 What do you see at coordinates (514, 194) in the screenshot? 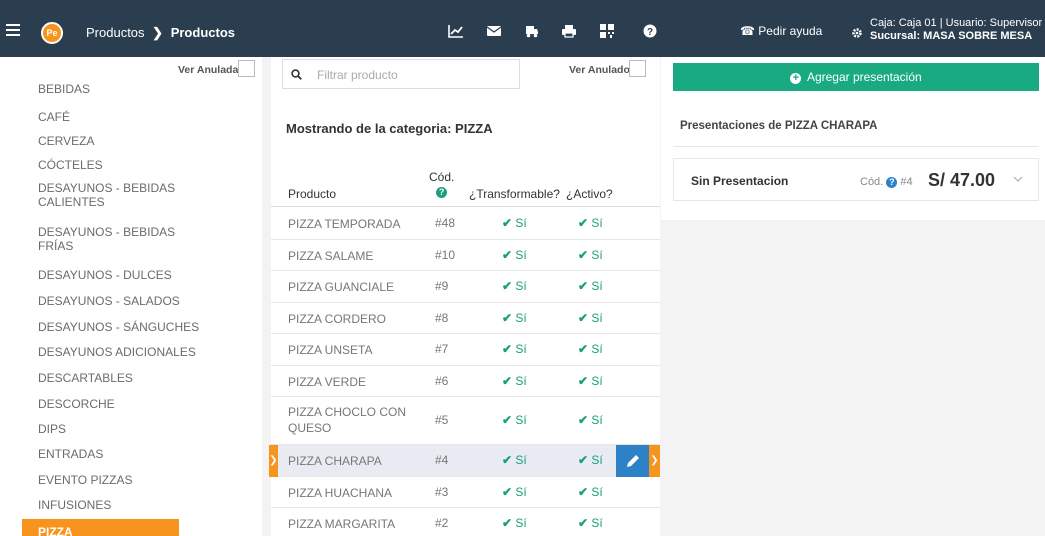
I see `col-transformable: ¿Transformable?` at bounding box center [514, 194].